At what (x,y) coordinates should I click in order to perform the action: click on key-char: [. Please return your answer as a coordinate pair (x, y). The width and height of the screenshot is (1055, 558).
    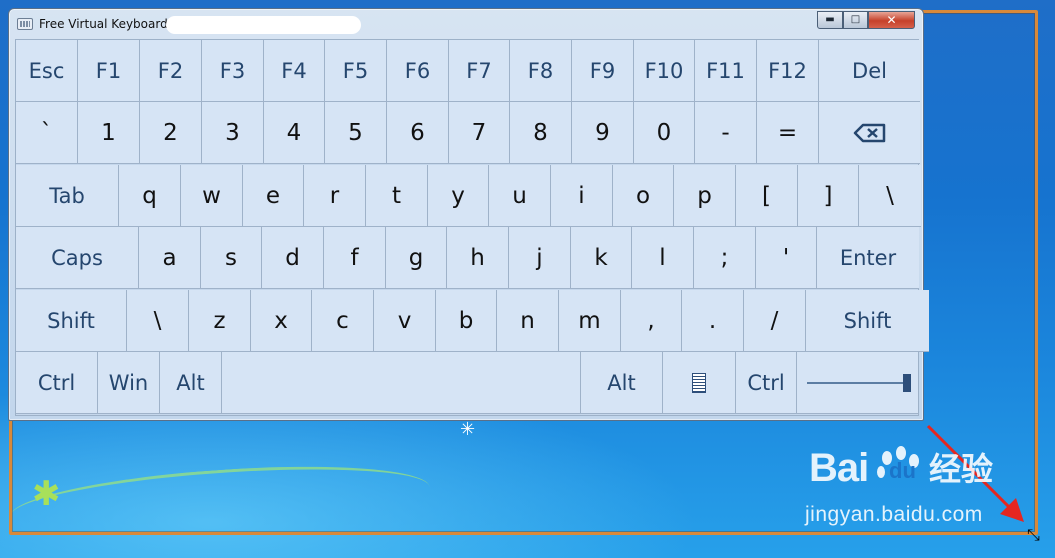
    Looking at the image, I should click on (767, 196).